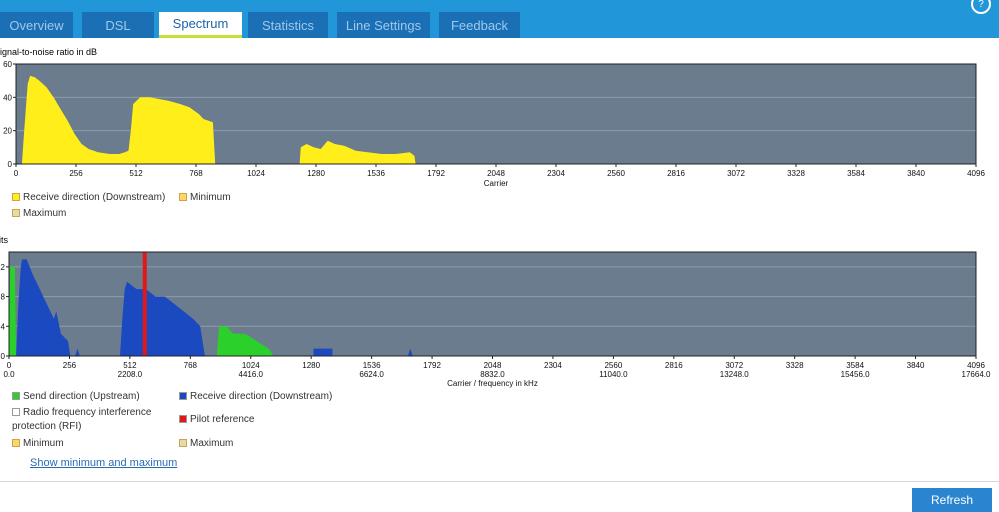 This screenshot has height=512, width=999. I want to click on frequency-tick-label: 0.0, so click(9, 374).